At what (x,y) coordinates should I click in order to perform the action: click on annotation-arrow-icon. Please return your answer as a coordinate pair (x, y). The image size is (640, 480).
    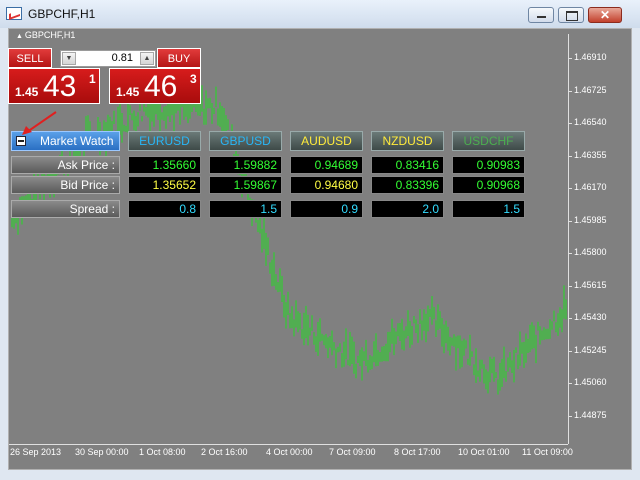
    Looking at the image, I should click on (39, 123).